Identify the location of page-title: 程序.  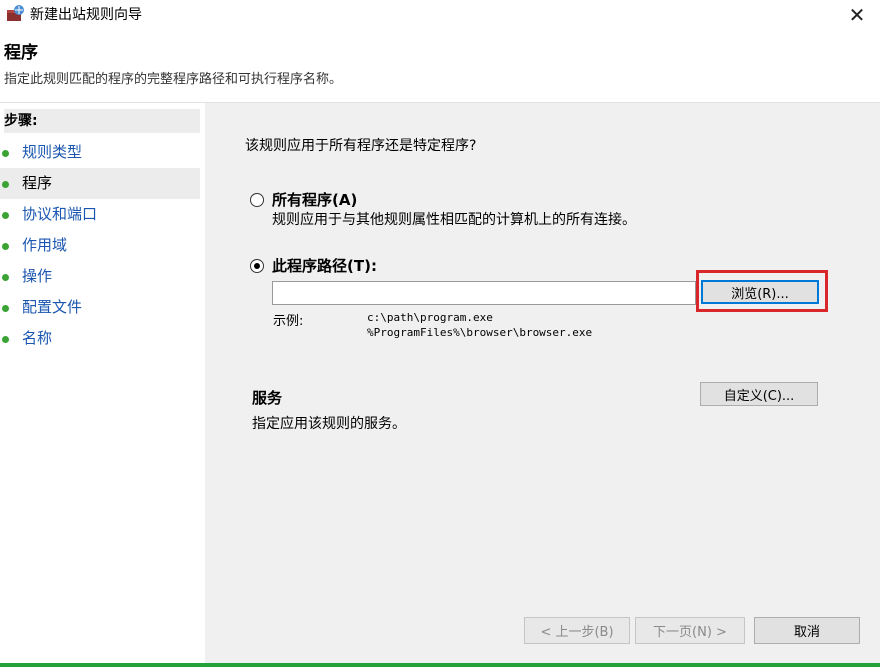
(21, 53).